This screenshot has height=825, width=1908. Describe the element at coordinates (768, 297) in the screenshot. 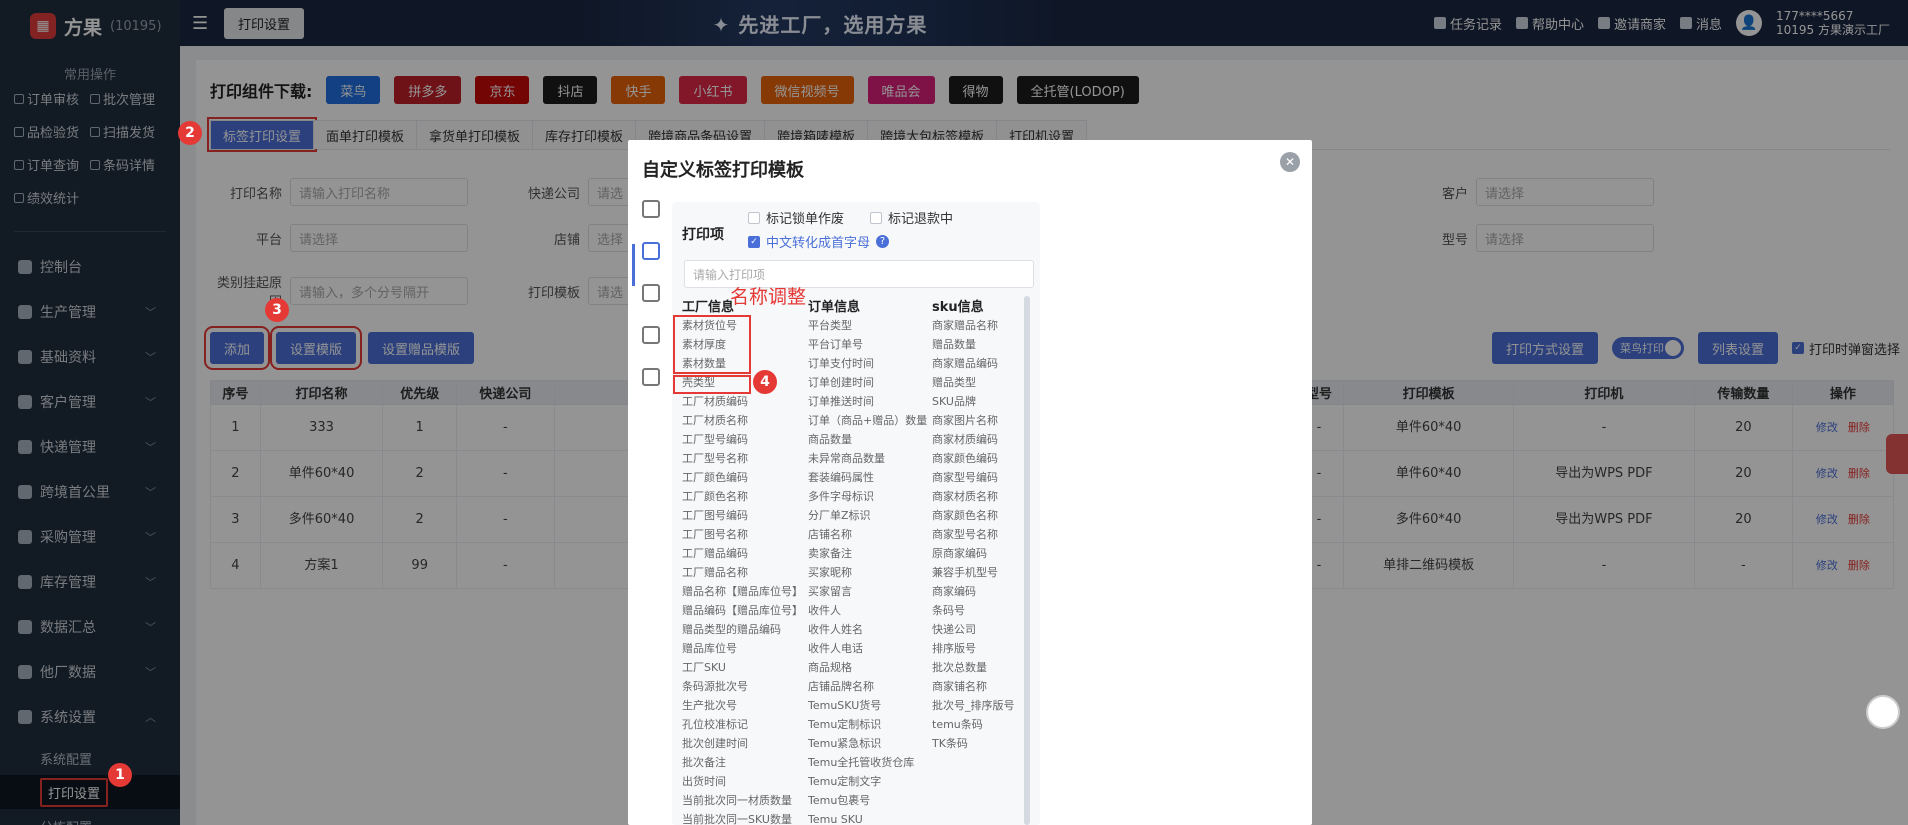

I see `name-adjust-note: 名称调整` at that location.